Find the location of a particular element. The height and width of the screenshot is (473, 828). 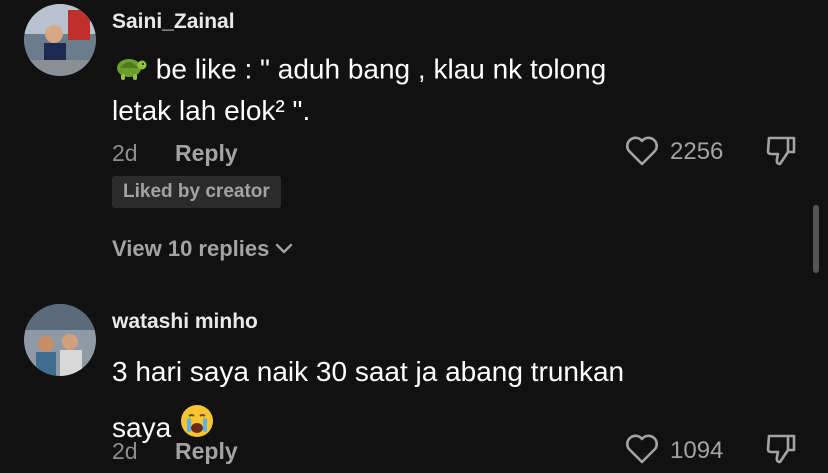

view-replies-button: View 10 replies is located at coordinates (202, 249).